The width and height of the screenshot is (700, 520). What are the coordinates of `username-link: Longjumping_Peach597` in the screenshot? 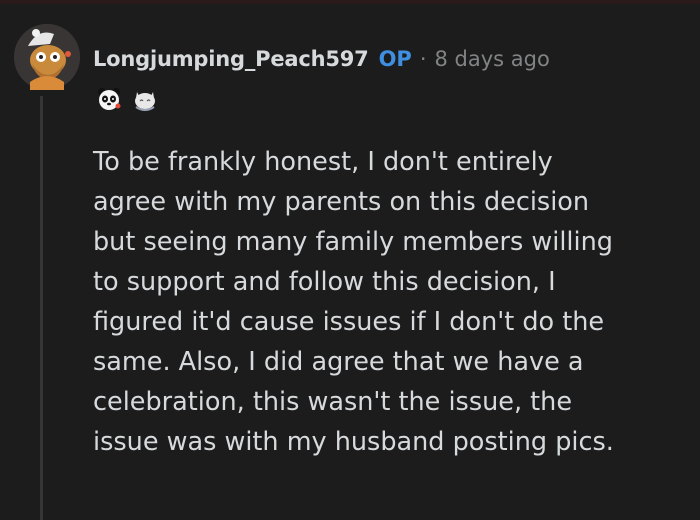 It's located at (231, 59).